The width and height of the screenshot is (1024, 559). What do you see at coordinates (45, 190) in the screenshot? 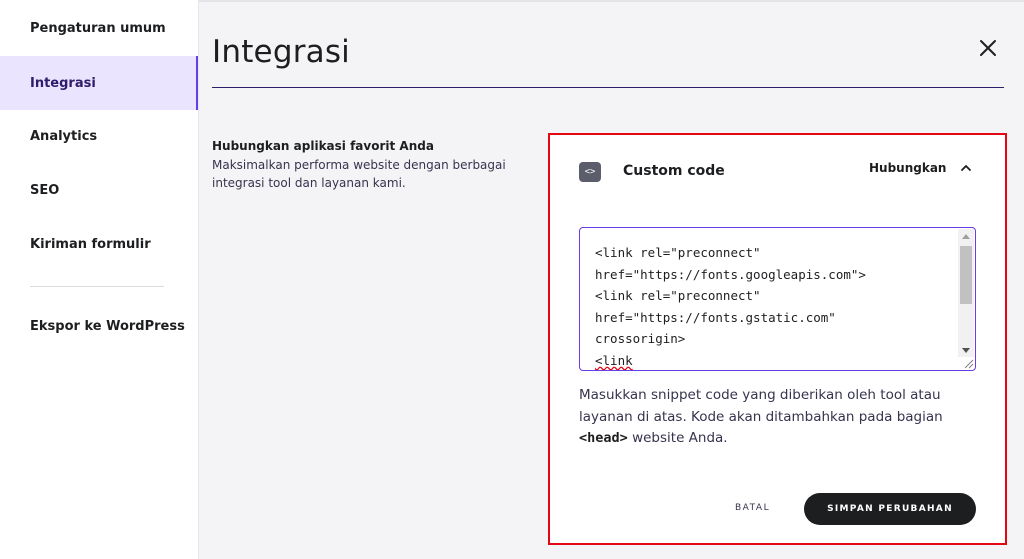
I see `sidebar-item-label: SEO` at bounding box center [45, 190].